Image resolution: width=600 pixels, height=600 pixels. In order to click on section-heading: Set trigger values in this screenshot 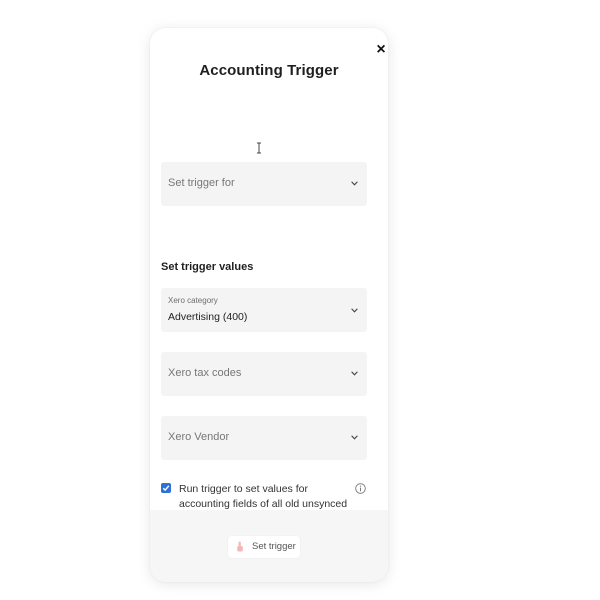, I will do `click(207, 267)`.